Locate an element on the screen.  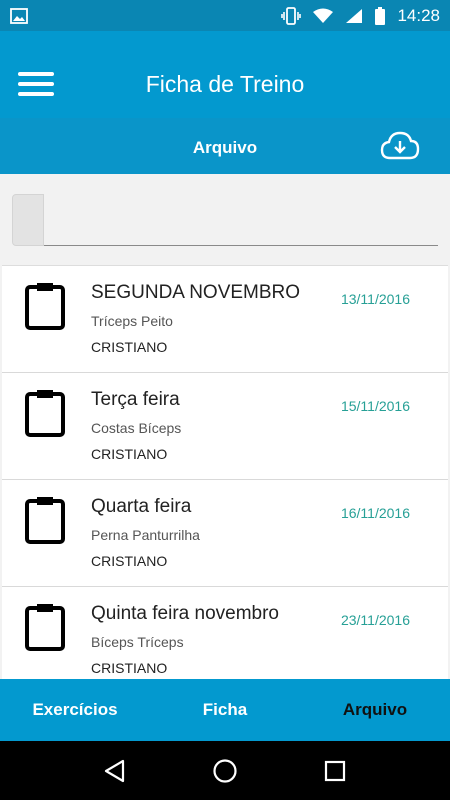
workout-name: Quinta feira novembro is located at coordinates (185, 613).